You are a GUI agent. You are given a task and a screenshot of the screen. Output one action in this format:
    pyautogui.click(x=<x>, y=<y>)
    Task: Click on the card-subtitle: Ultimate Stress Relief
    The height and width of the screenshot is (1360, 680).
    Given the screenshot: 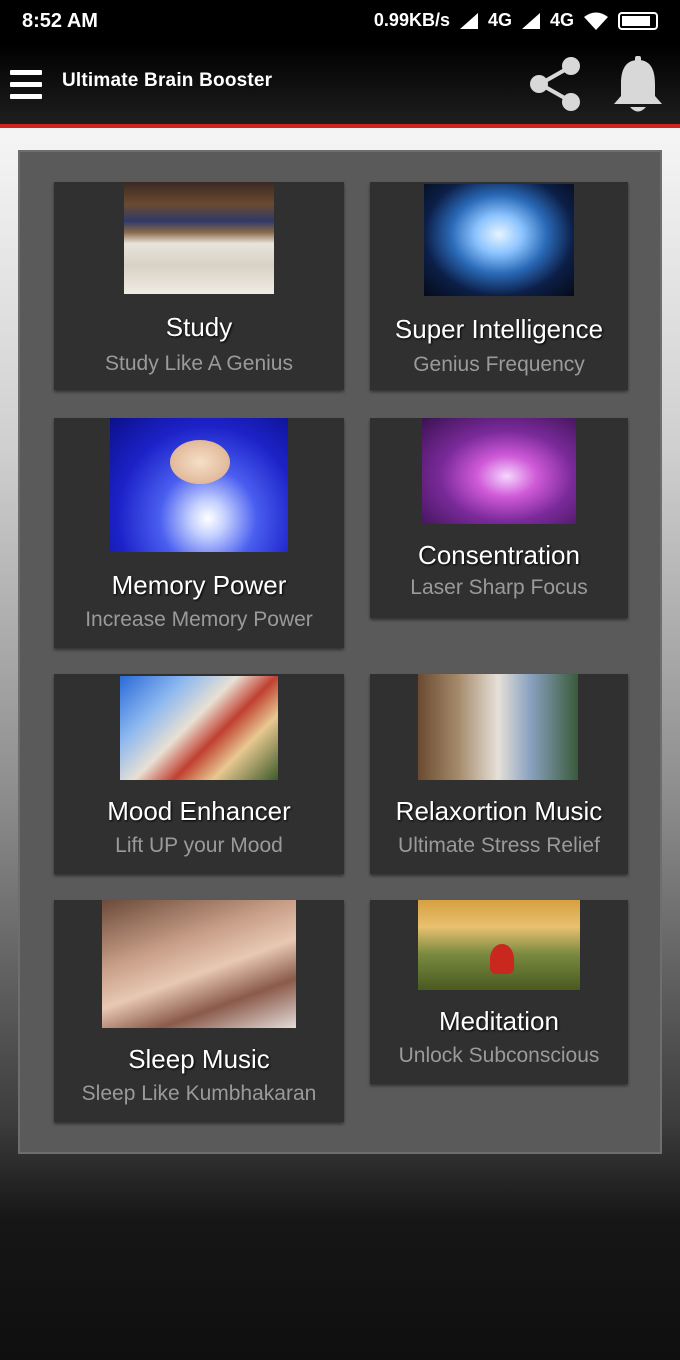 What is the action you would take?
    pyautogui.click(x=499, y=845)
    